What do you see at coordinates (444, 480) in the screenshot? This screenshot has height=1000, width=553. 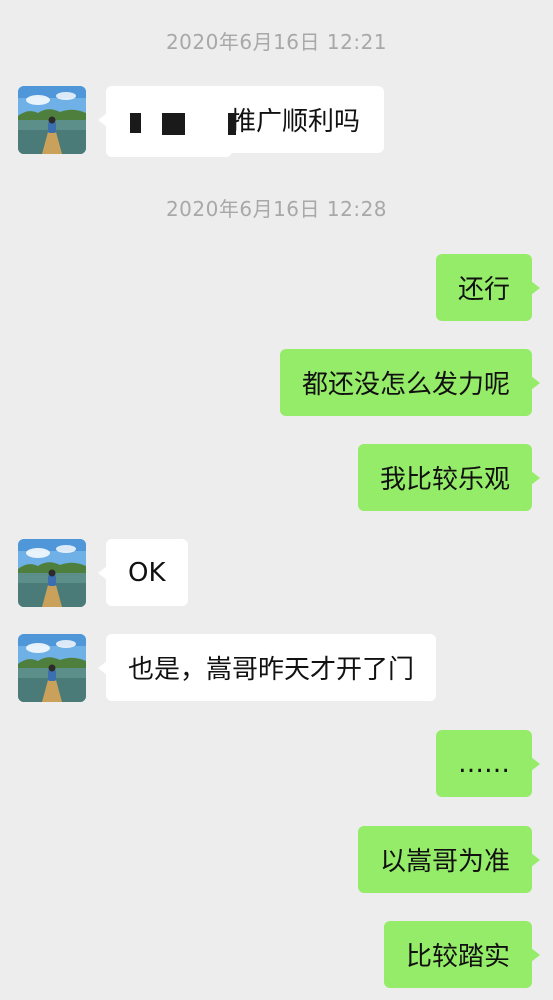 I see `message-text: 我比较乐观` at bounding box center [444, 480].